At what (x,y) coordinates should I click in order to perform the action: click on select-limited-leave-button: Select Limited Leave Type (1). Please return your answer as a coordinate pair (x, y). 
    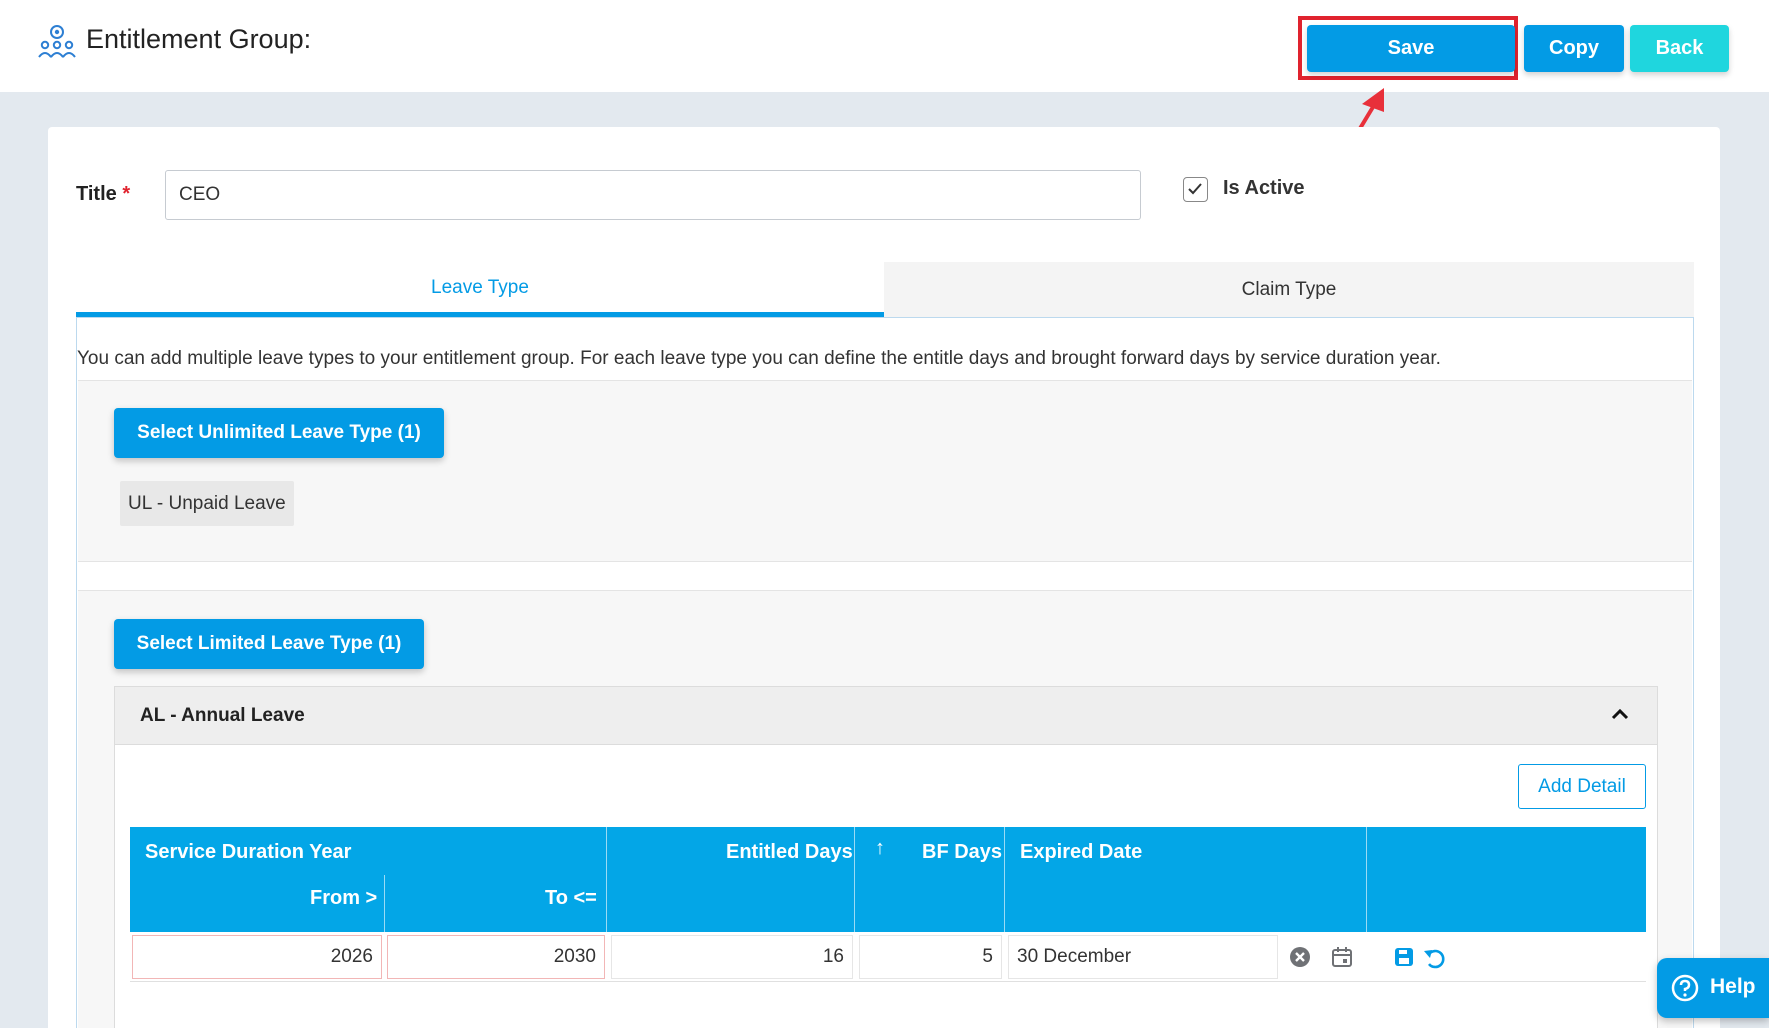
    Looking at the image, I should click on (269, 644).